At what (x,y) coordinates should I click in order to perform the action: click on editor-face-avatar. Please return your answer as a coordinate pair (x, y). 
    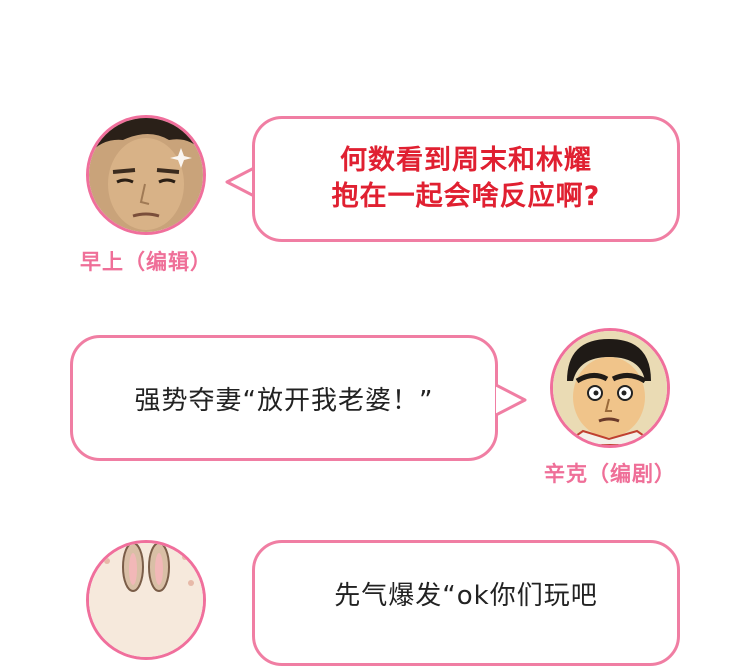
    Looking at the image, I should click on (146, 175).